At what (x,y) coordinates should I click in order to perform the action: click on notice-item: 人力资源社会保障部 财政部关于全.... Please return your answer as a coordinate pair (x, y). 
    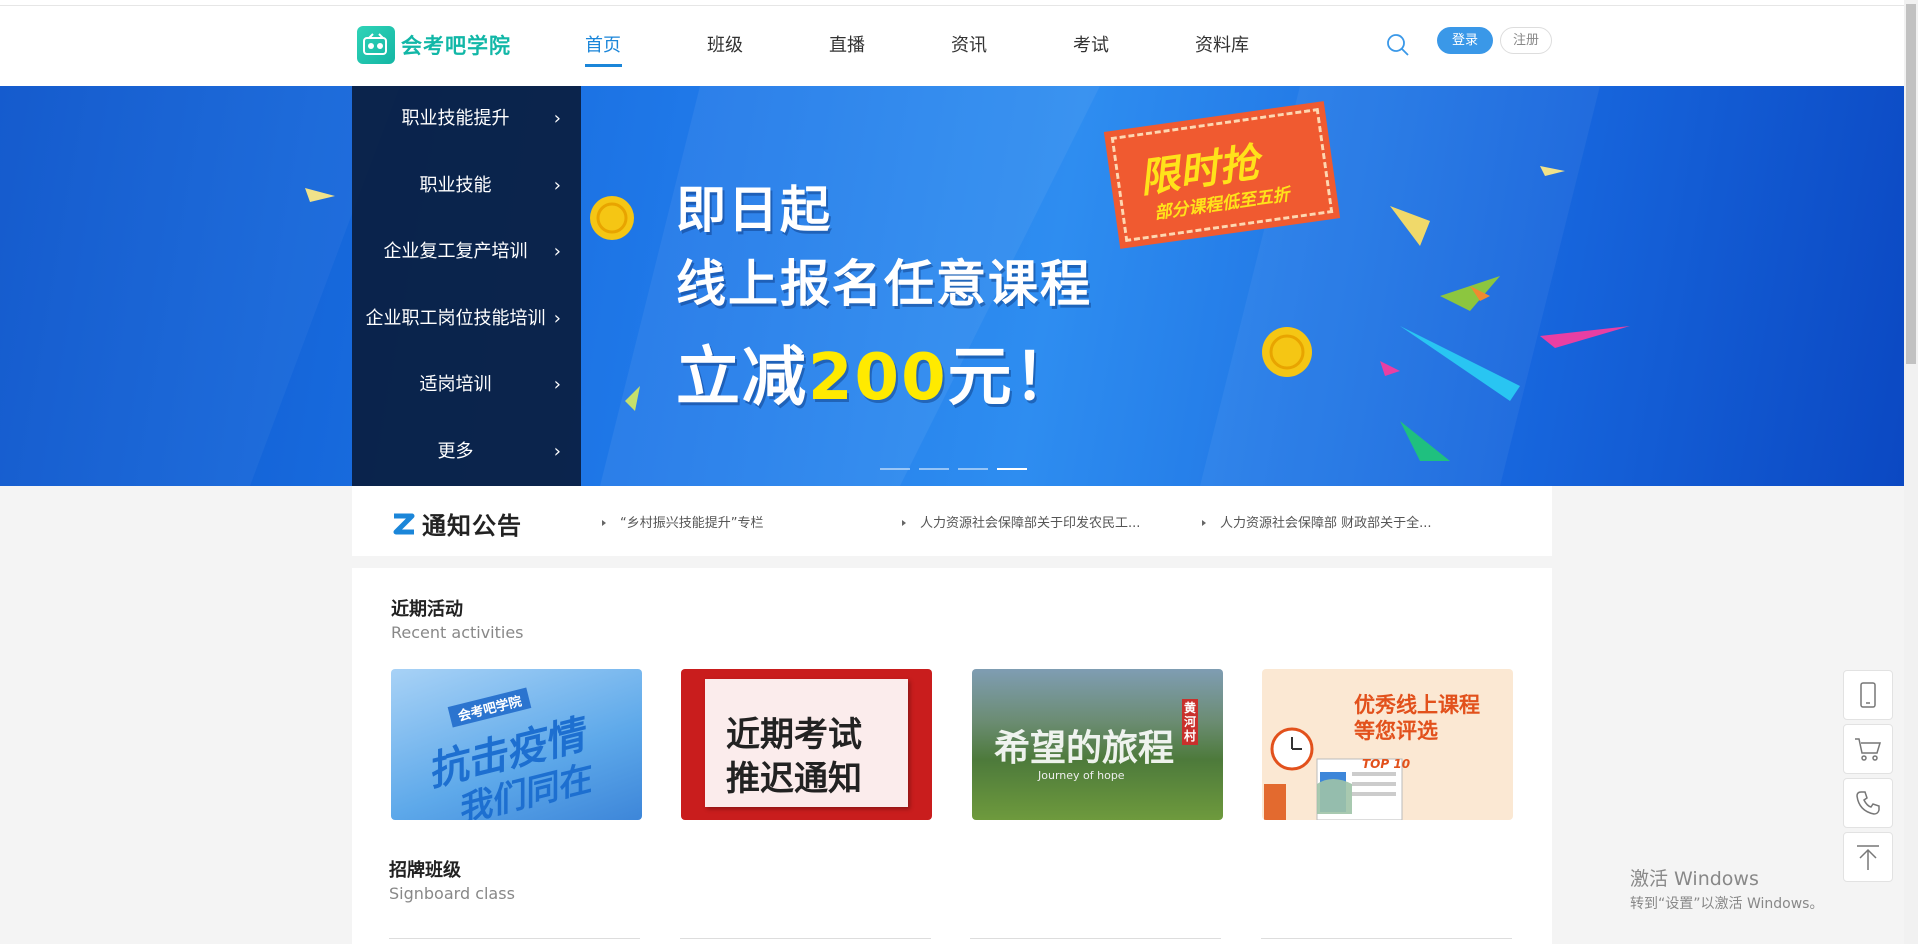
    Looking at the image, I should click on (1317, 521).